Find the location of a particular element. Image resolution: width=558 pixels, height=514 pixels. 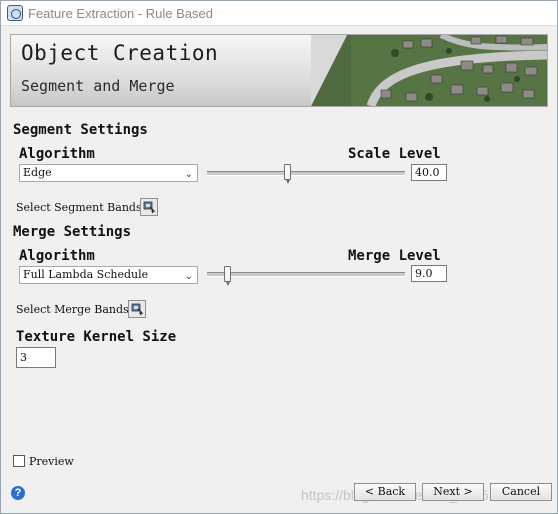

cancel-button: Cancel is located at coordinates (521, 492).